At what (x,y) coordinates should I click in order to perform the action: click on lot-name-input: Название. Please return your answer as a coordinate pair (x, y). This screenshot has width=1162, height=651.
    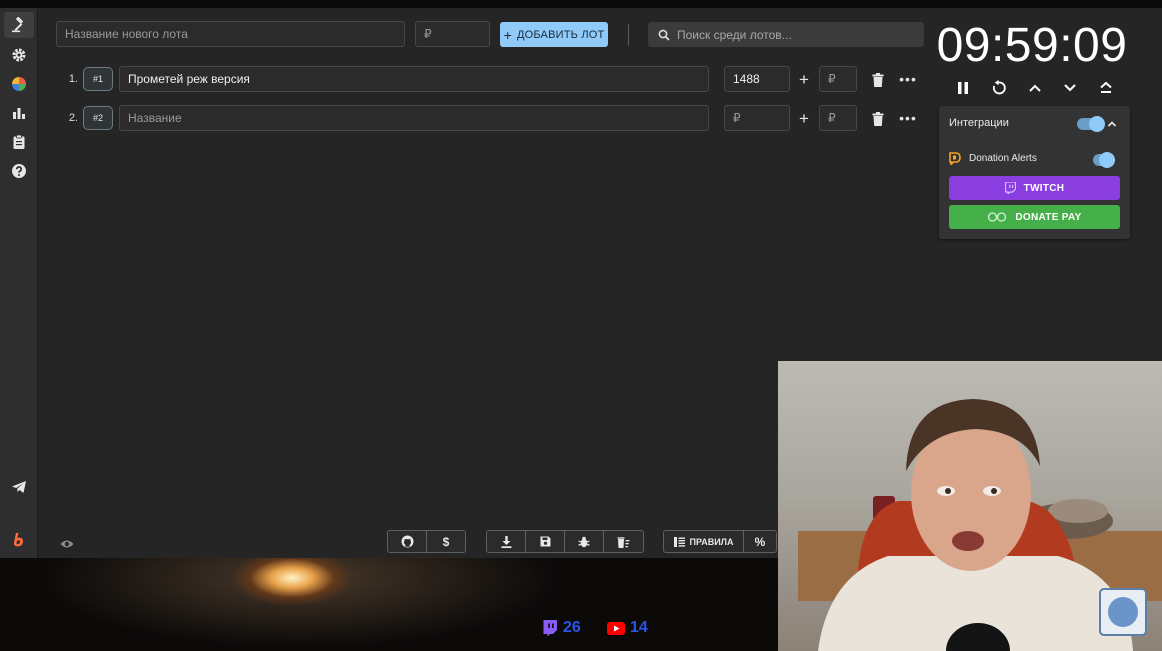
    Looking at the image, I should click on (414, 118).